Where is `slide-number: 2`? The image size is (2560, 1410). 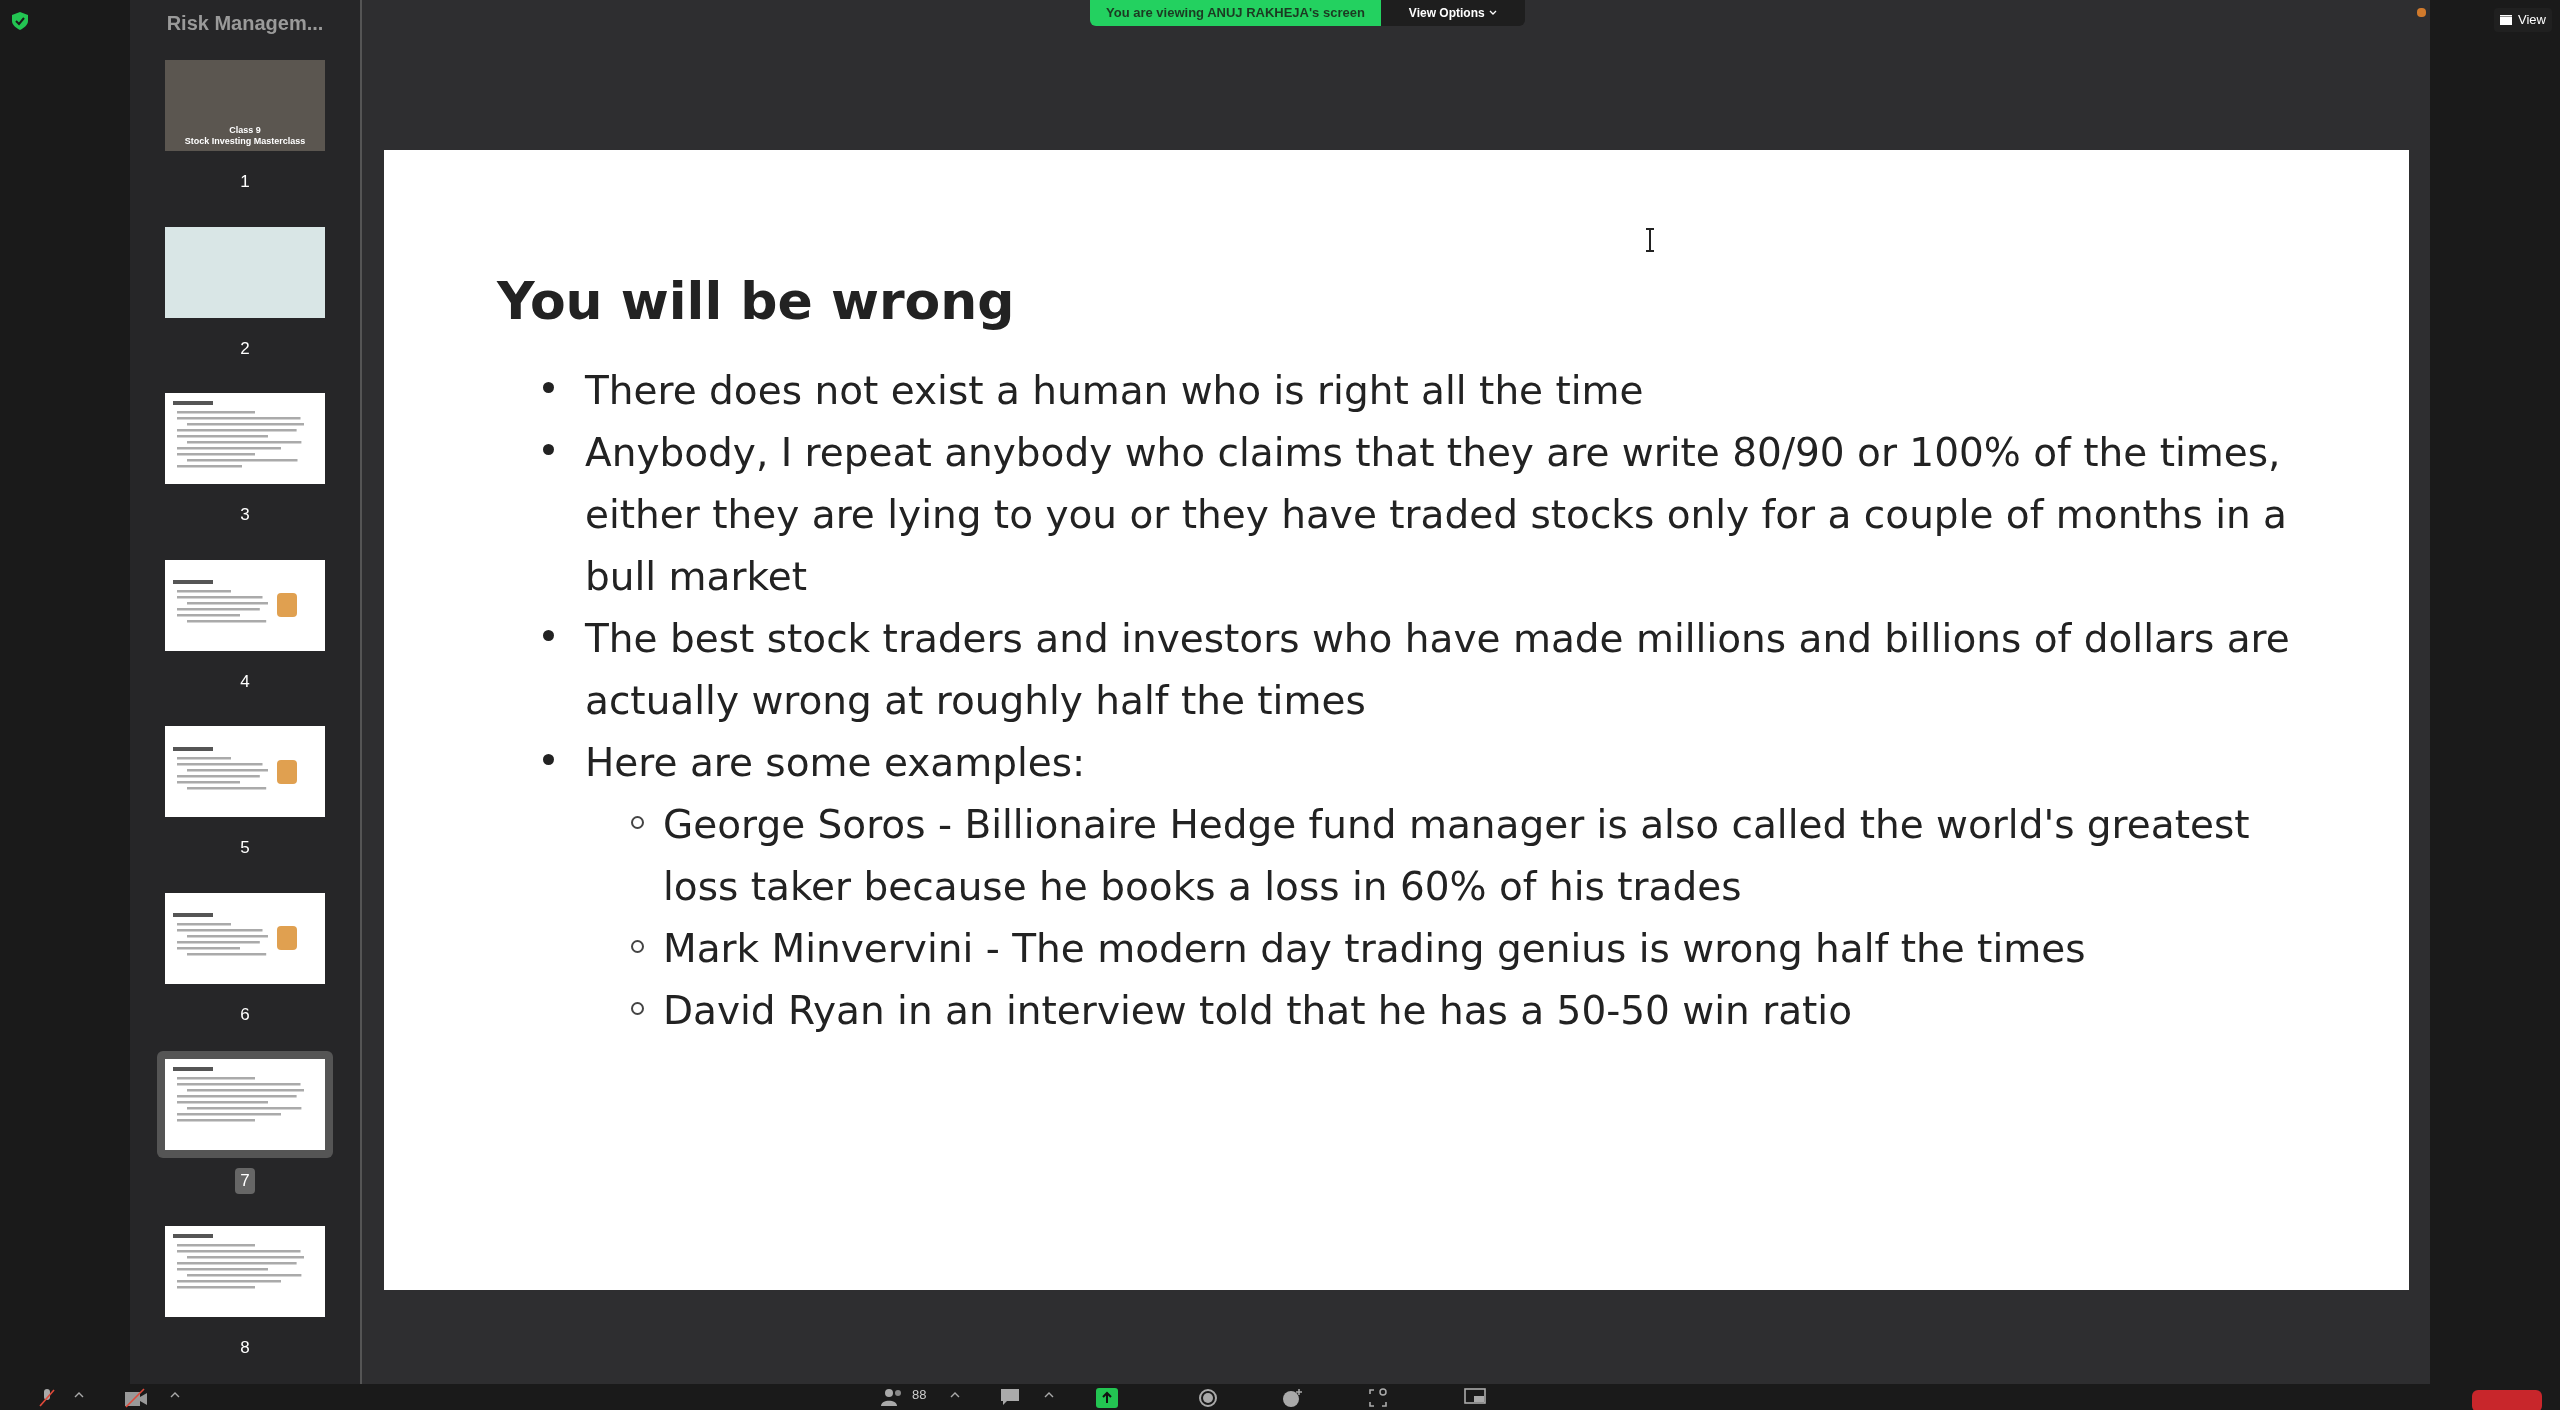
slide-number: 2 is located at coordinates (245, 348).